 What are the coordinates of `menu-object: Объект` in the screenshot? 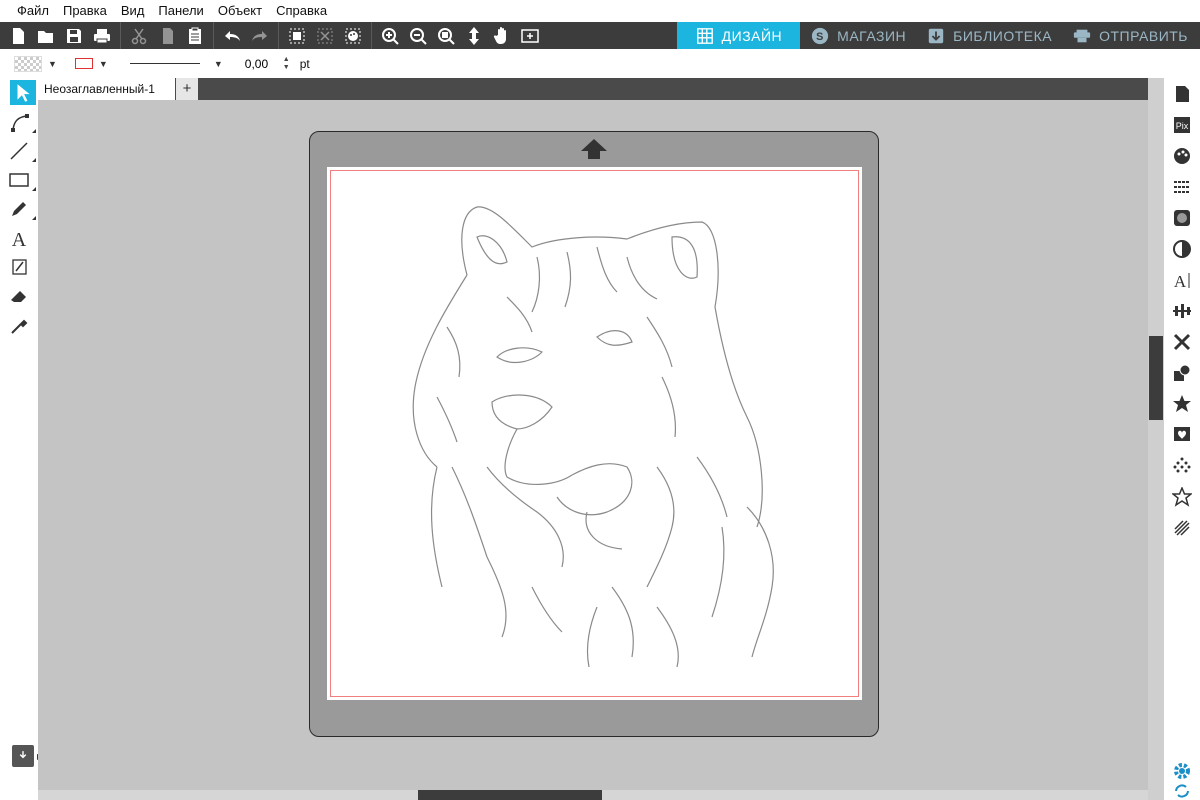 It's located at (240, 11).